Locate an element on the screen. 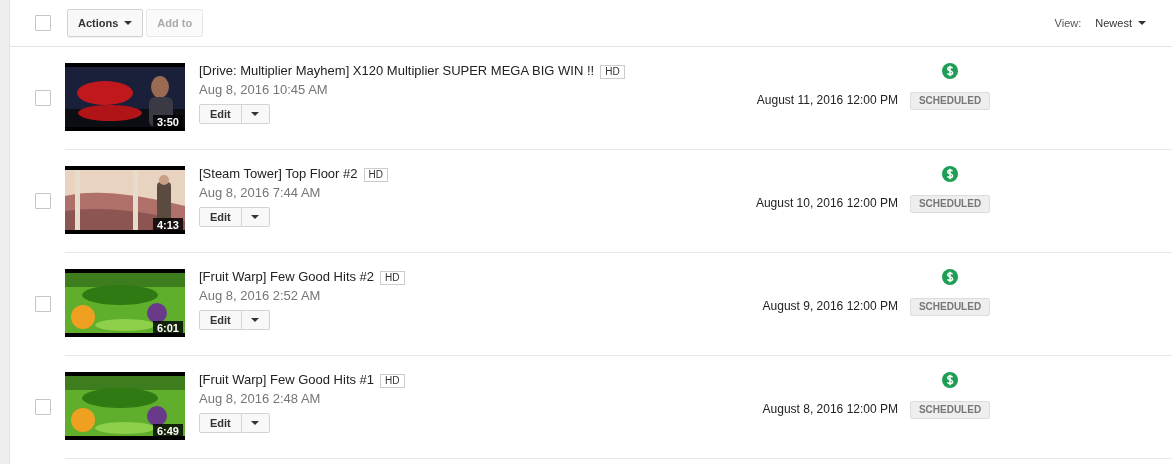 Image resolution: width=1172 pixels, height=464 pixels. scheduled-date: August 9, 2016 12:00 PM is located at coordinates (830, 306).